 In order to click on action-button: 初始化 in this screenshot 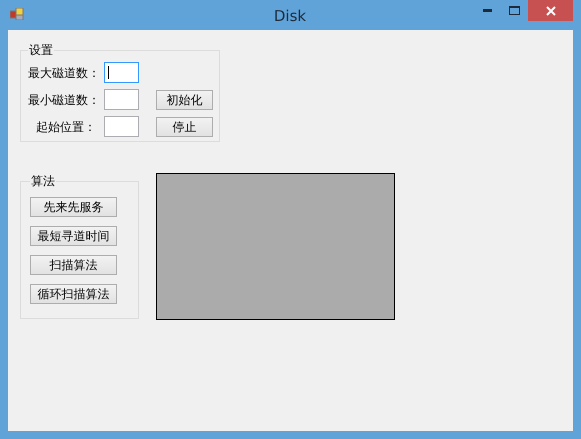, I will do `click(184, 100)`.